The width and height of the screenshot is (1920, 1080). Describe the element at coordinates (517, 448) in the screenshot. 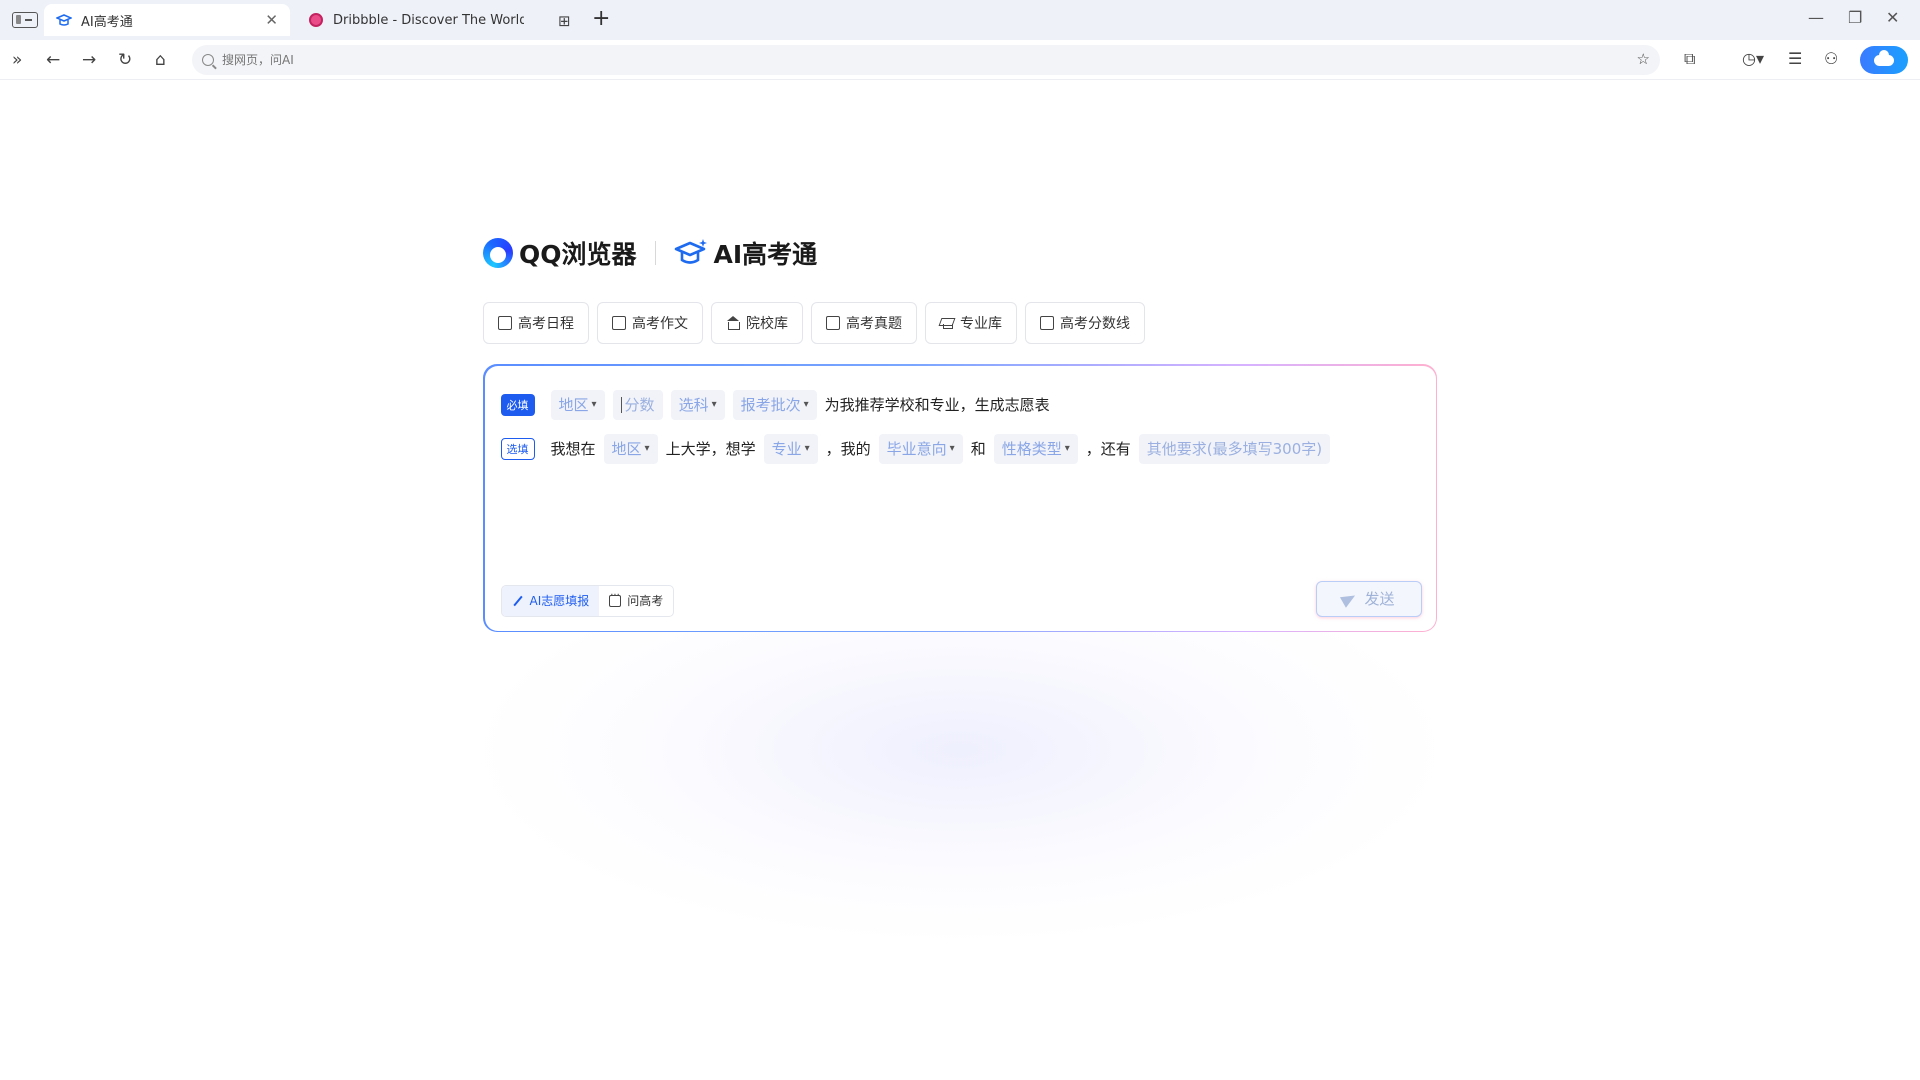

I see `optional-tag: 选填` at that location.